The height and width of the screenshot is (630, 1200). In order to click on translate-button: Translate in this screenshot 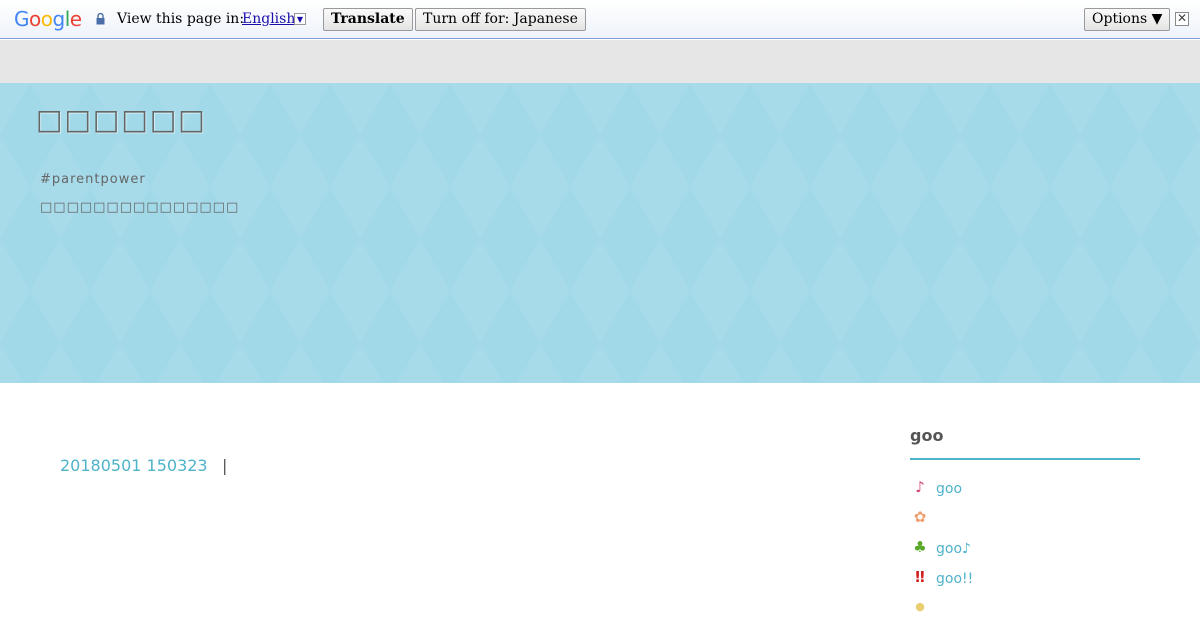, I will do `click(368, 19)`.